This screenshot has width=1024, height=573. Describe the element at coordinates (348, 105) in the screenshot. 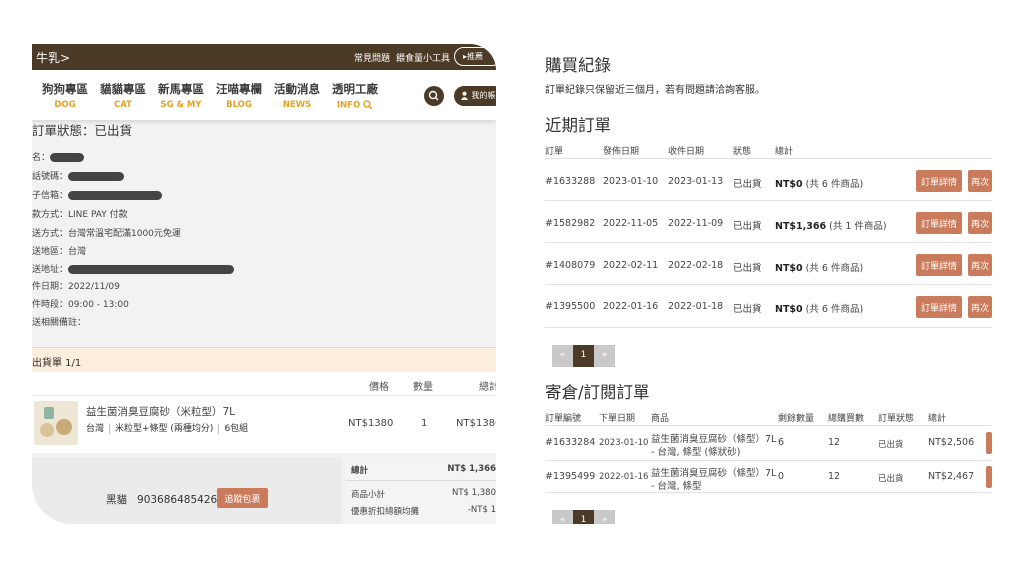

I see `nav-info-text: INFO` at that location.